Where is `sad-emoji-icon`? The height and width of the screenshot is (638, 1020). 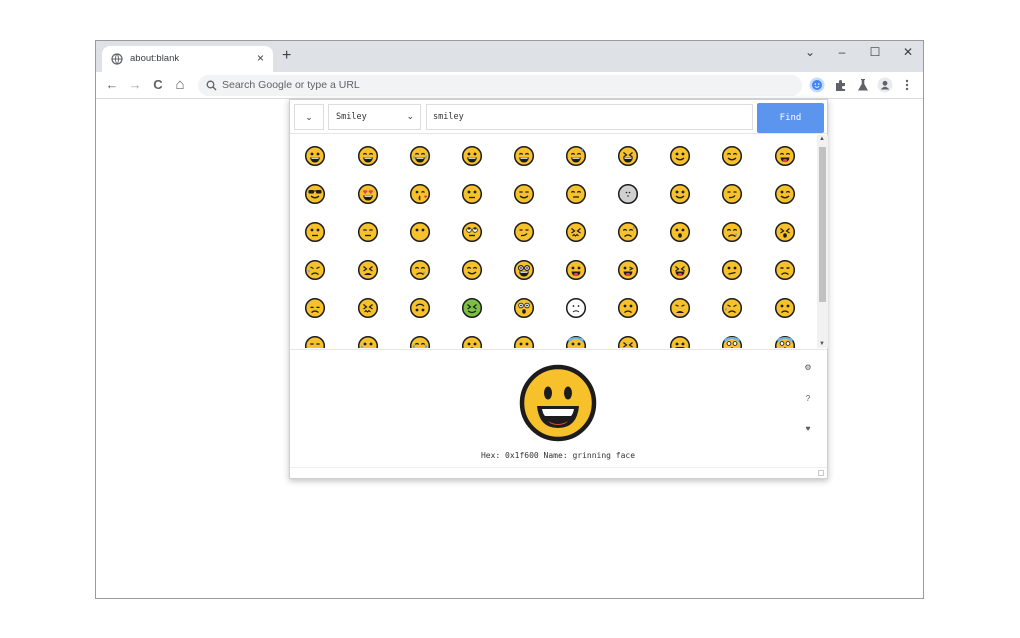 sad-emoji-icon is located at coordinates (628, 308).